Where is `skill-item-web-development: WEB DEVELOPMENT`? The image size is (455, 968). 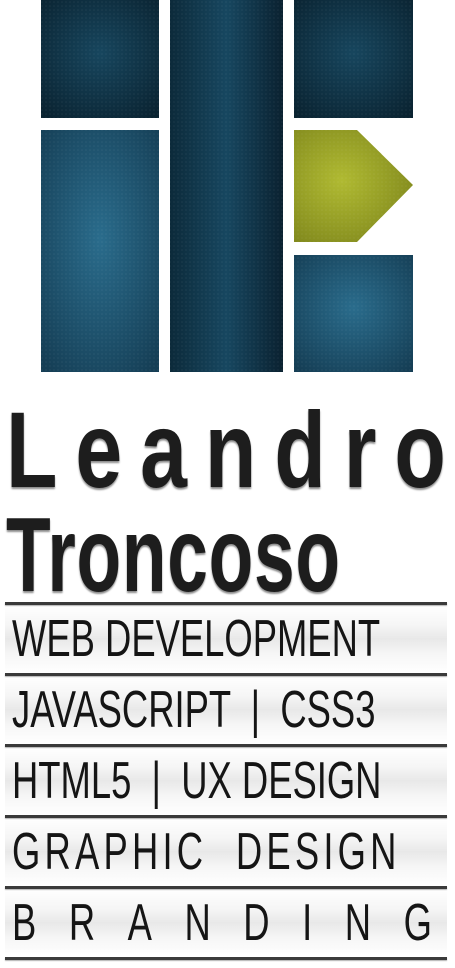 skill-item-web-development: WEB DEVELOPMENT is located at coordinates (226, 639).